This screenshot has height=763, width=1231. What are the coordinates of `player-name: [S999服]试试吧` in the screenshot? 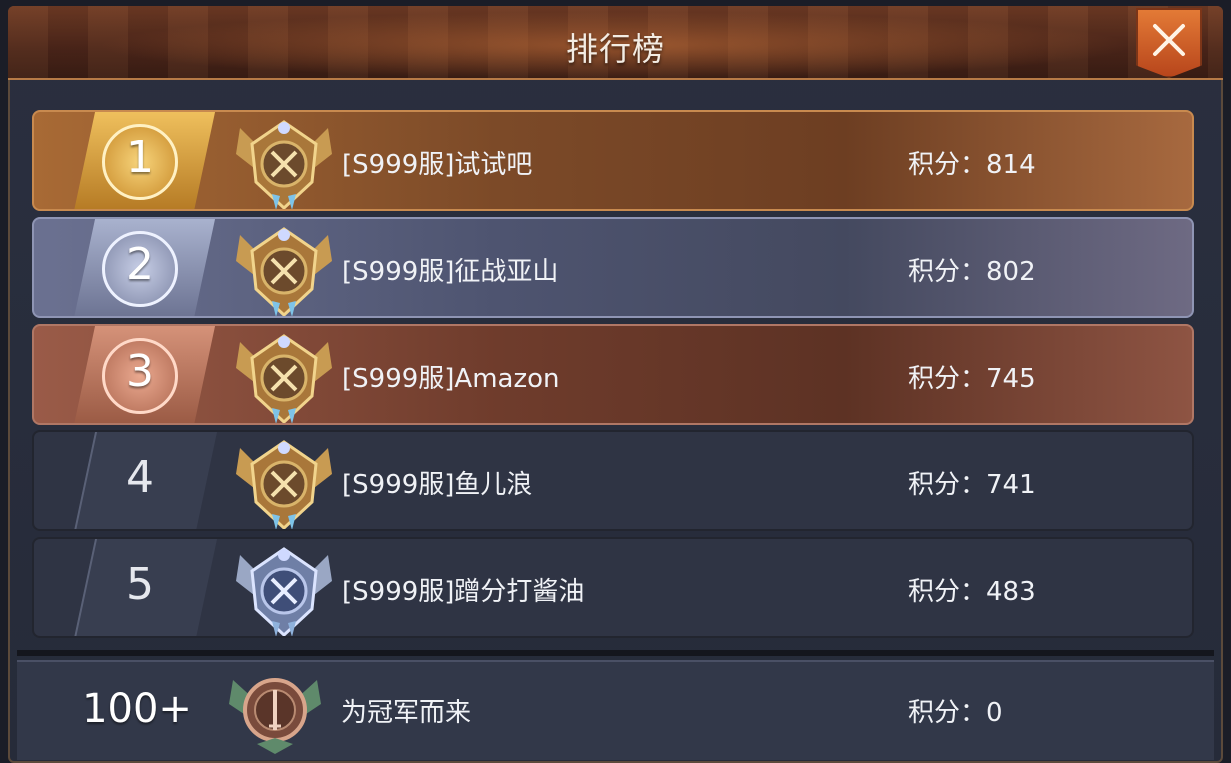 It's located at (437, 165).